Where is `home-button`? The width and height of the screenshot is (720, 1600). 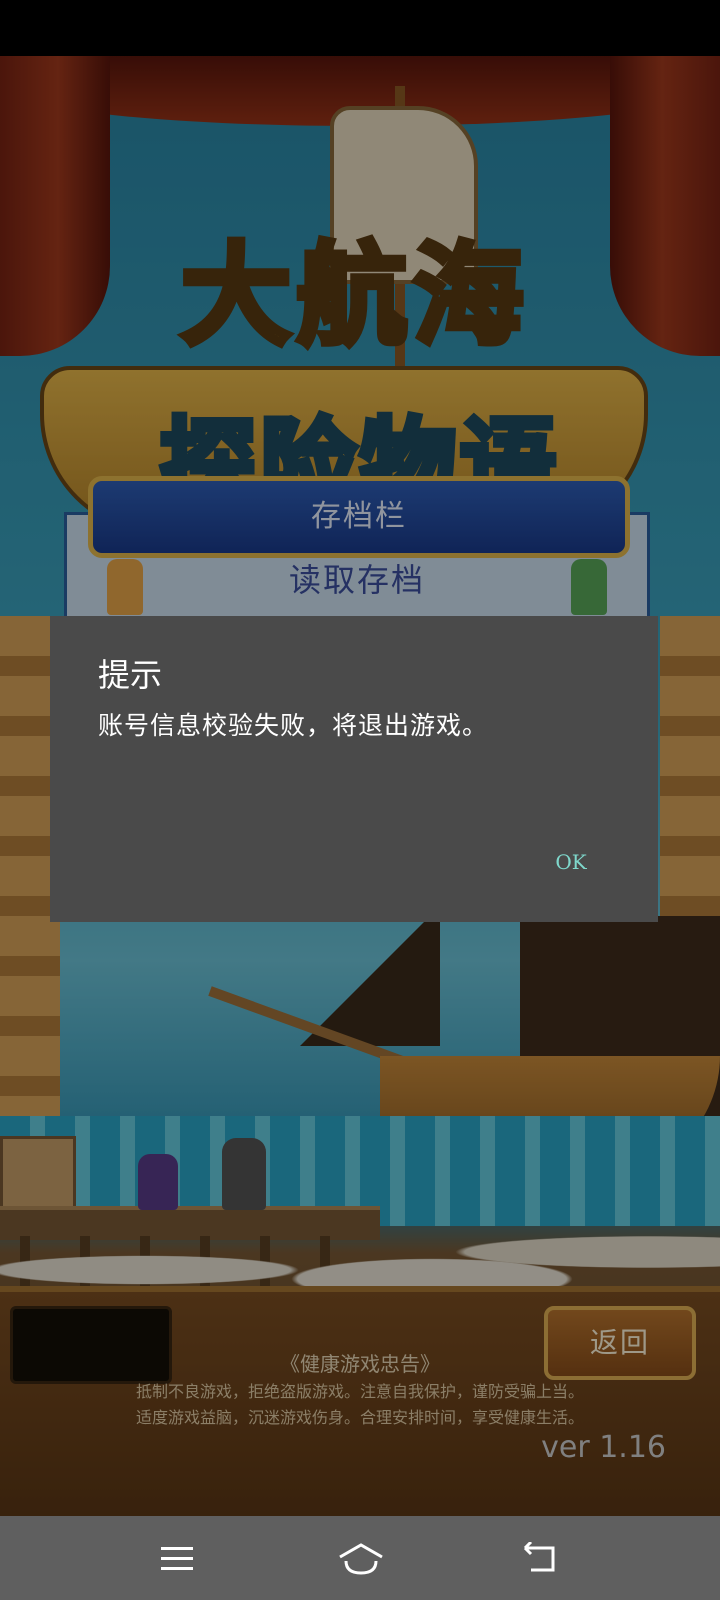 home-button is located at coordinates (361, 1559).